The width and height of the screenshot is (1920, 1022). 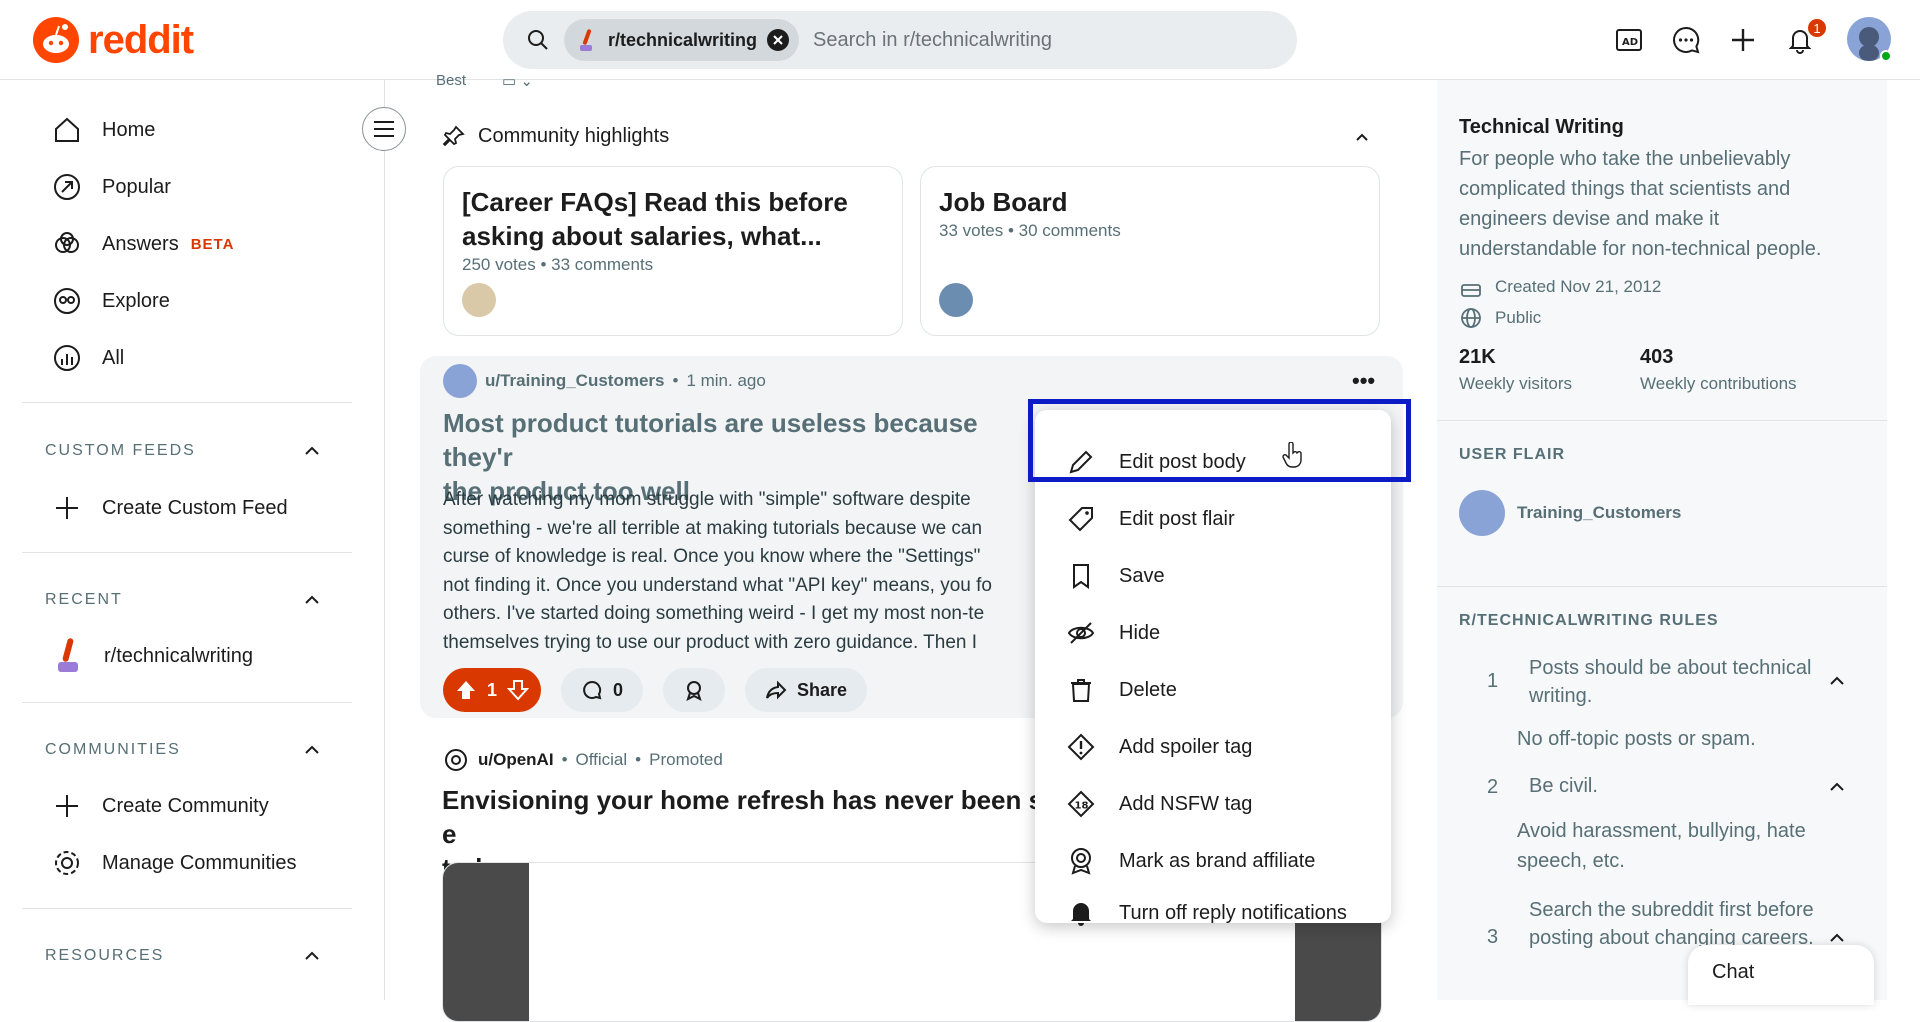 What do you see at coordinates (67, 508) in the screenshot?
I see `plus-icon` at bounding box center [67, 508].